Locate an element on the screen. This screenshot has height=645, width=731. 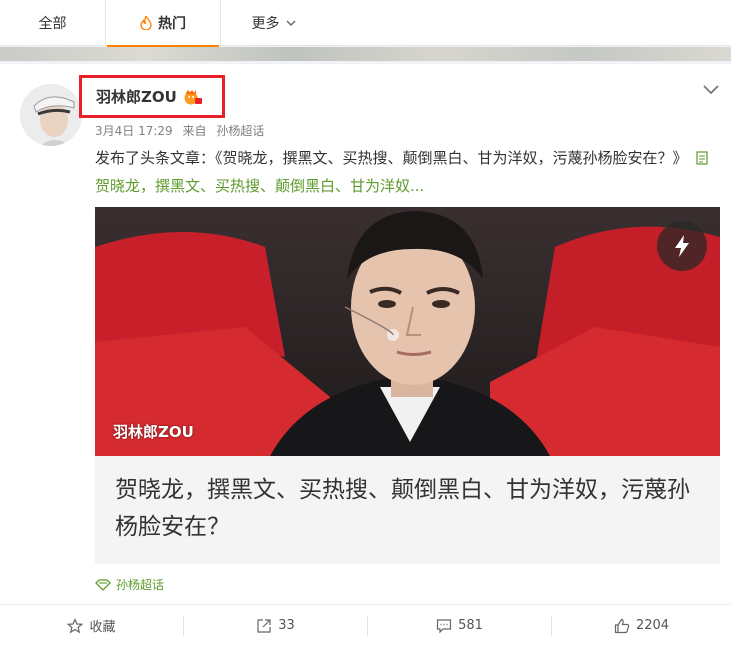
forward-count: 33 is located at coordinates (286, 625).